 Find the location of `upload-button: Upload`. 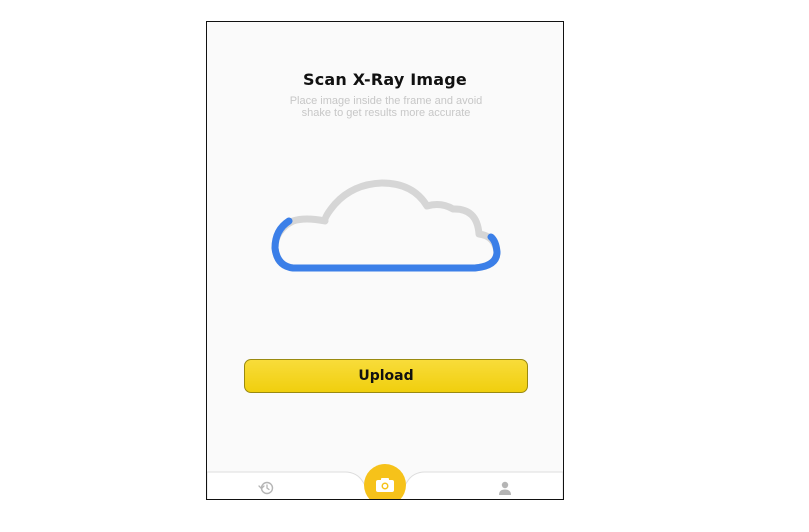

upload-button: Upload is located at coordinates (386, 376).